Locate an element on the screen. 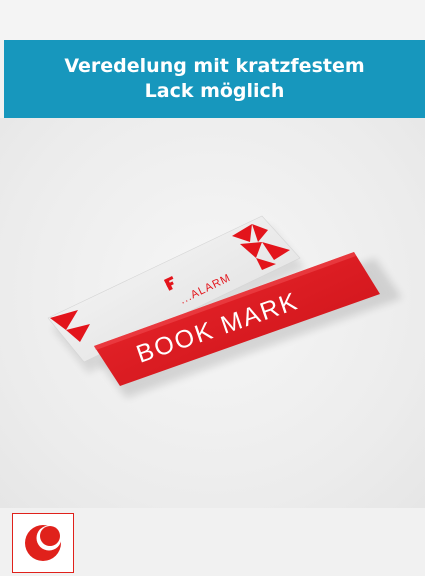  crescent-moon-icon is located at coordinates (43, 543).